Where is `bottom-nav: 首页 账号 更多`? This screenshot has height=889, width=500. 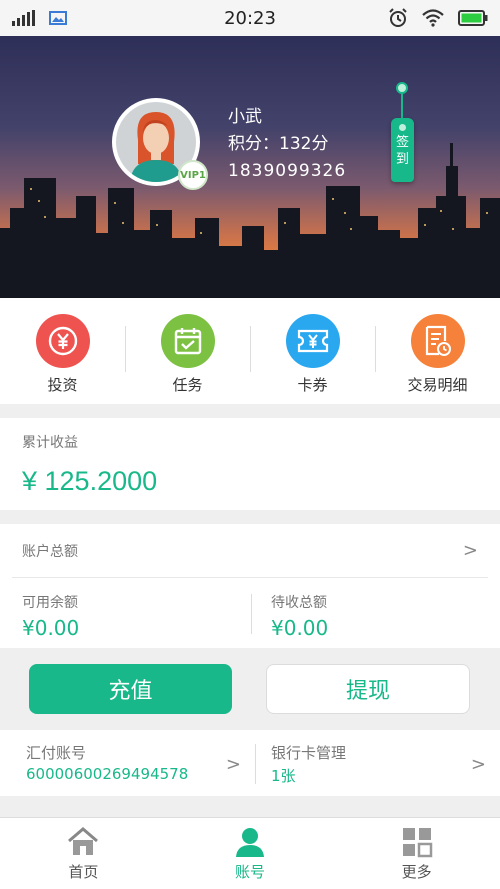
bottom-nav: 首页 账号 更多 is located at coordinates (250, 853).